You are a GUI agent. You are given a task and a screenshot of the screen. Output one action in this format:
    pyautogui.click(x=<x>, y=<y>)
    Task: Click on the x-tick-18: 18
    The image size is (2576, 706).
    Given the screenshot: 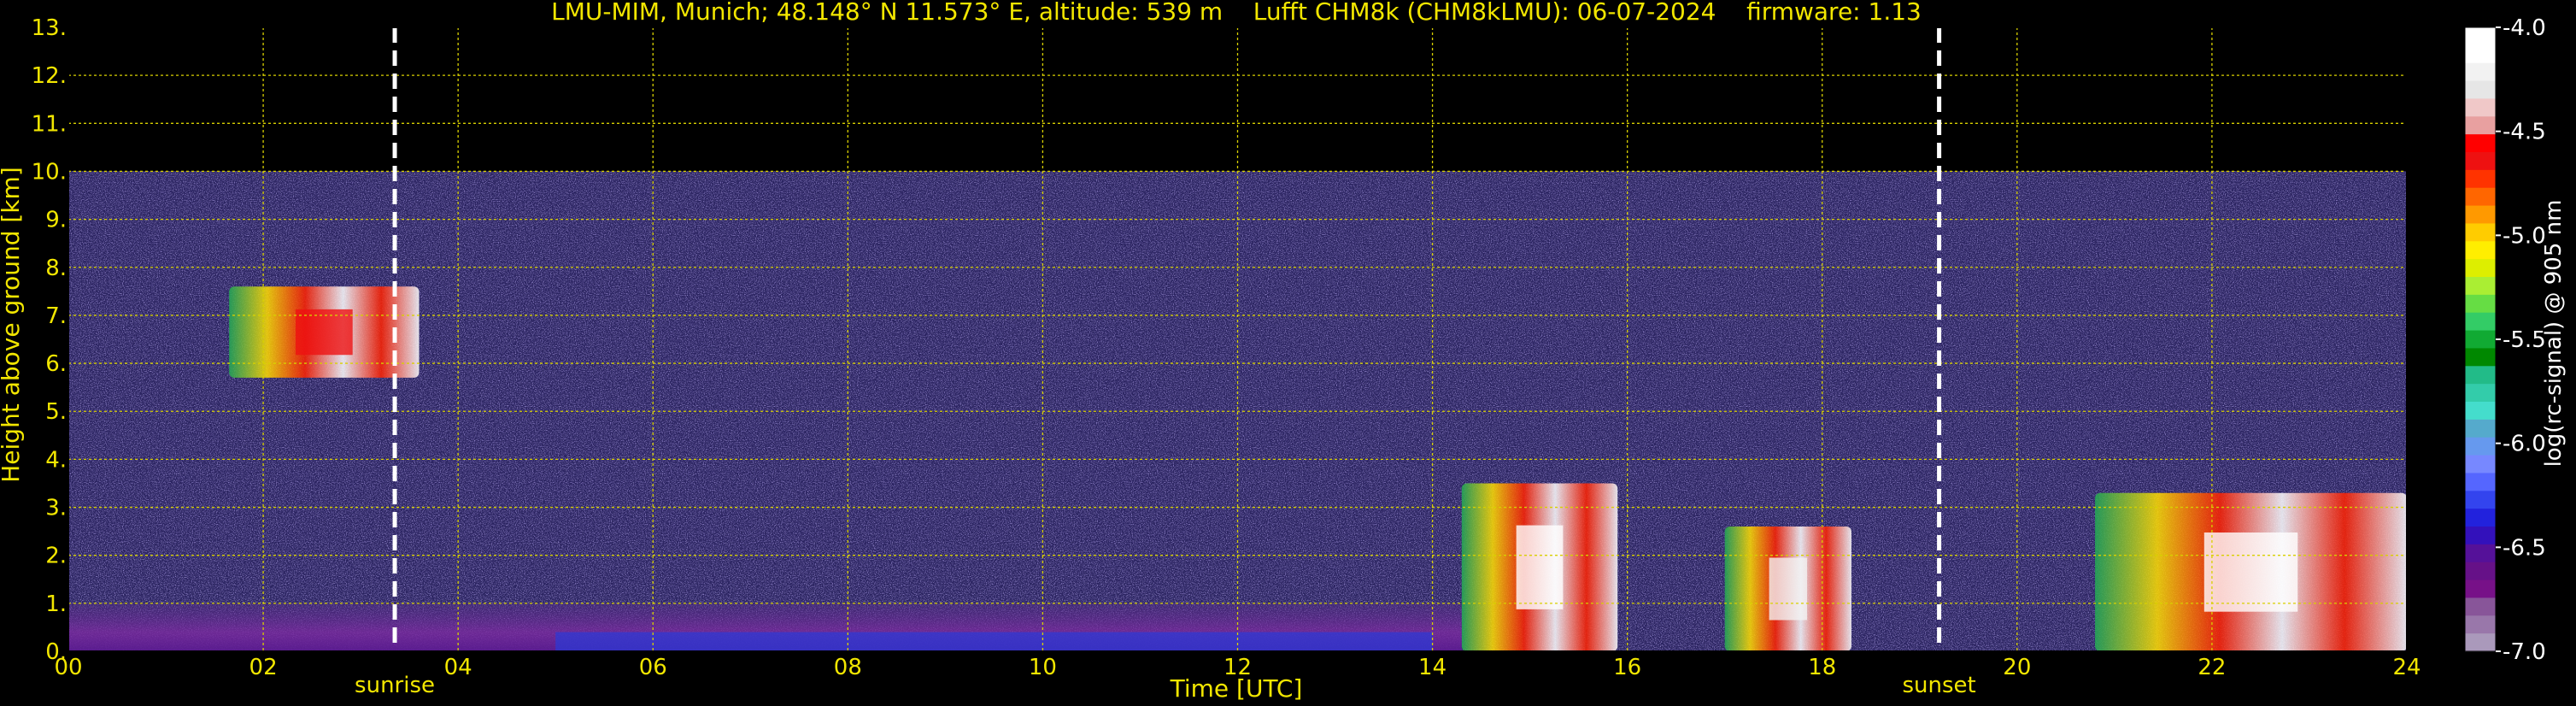 What is the action you would take?
    pyautogui.click(x=1822, y=667)
    